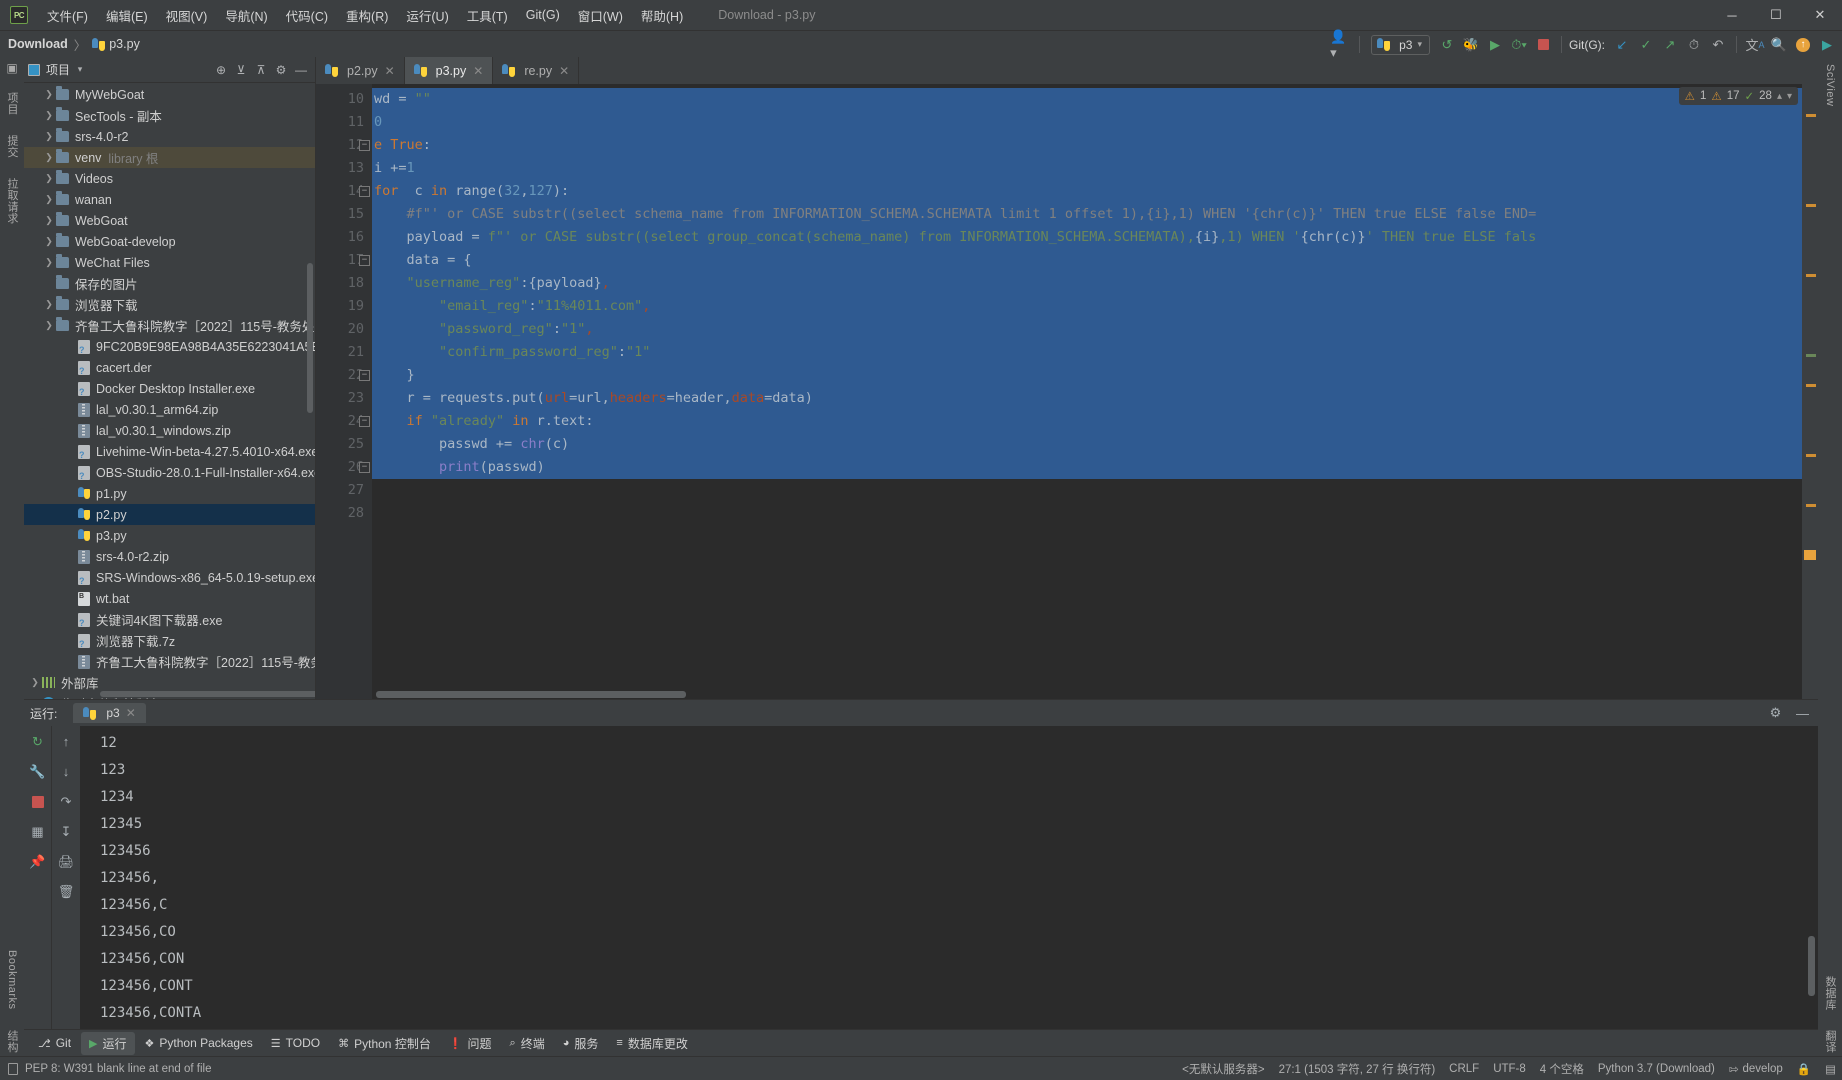  What do you see at coordinates (1694, 45) in the screenshot?
I see `git-history-icon: ⏱` at bounding box center [1694, 45].